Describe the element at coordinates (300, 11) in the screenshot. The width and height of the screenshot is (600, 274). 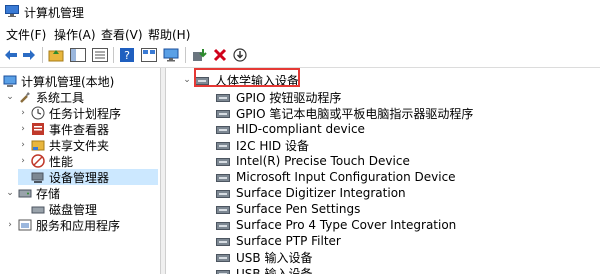
I see `title-bar: 计算机管理` at that location.